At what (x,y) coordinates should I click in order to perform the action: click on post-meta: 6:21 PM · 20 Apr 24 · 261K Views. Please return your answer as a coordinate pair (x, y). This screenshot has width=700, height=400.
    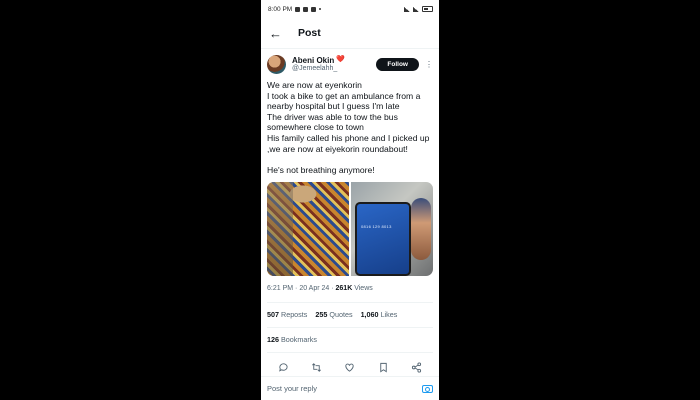
    Looking at the image, I should click on (320, 289).